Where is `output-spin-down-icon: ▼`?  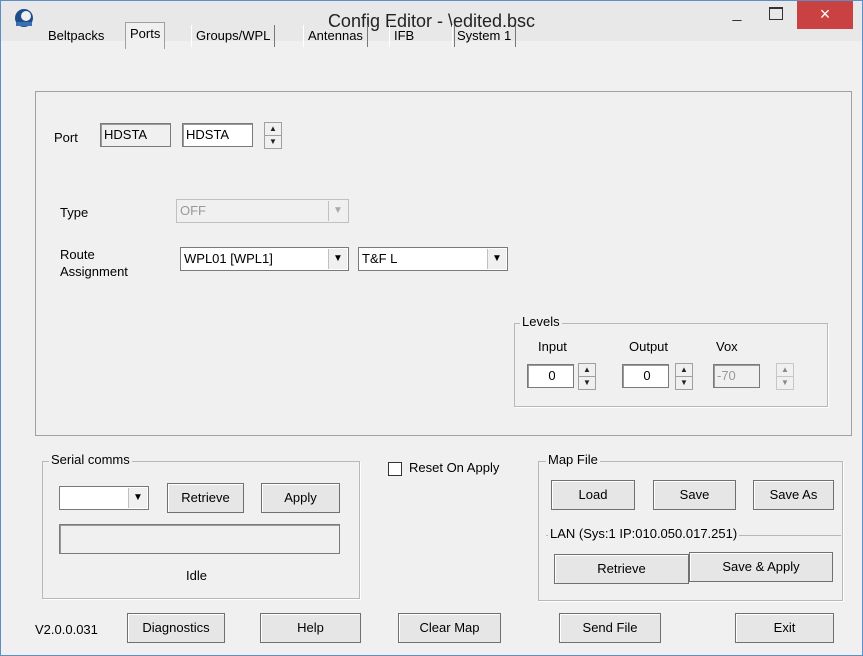 output-spin-down-icon: ▼ is located at coordinates (684, 383).